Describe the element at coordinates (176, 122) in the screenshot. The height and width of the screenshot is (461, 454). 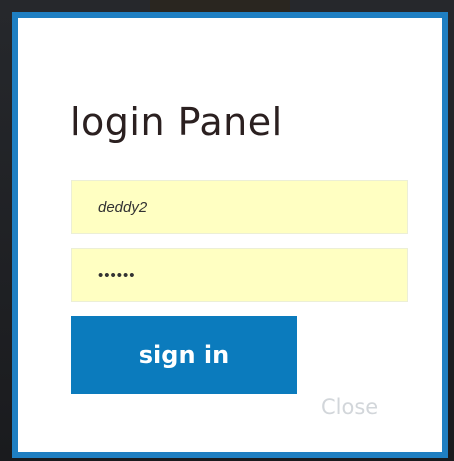
I see `panel-title: login Panel` at that location.